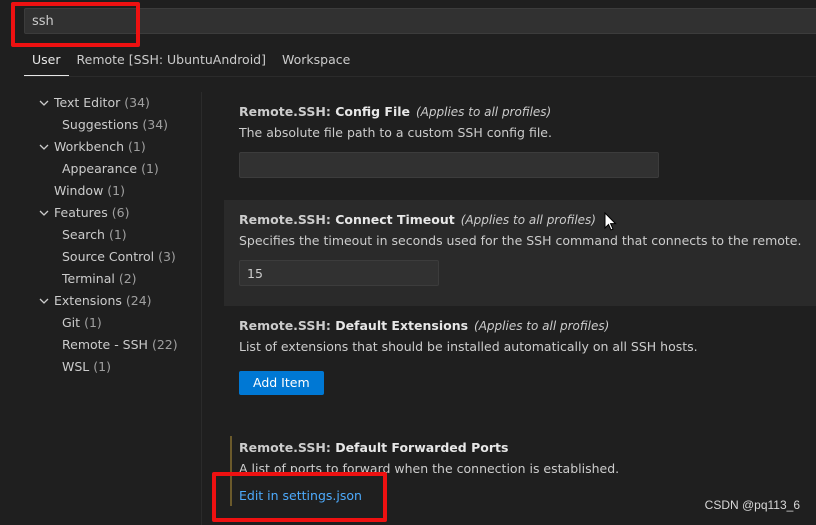 The width and height of the screenshot is (816, 525). Describe the element at coordinates (316, 62) in the screenshot. I see `tab-workspace: Workspace` at that location.